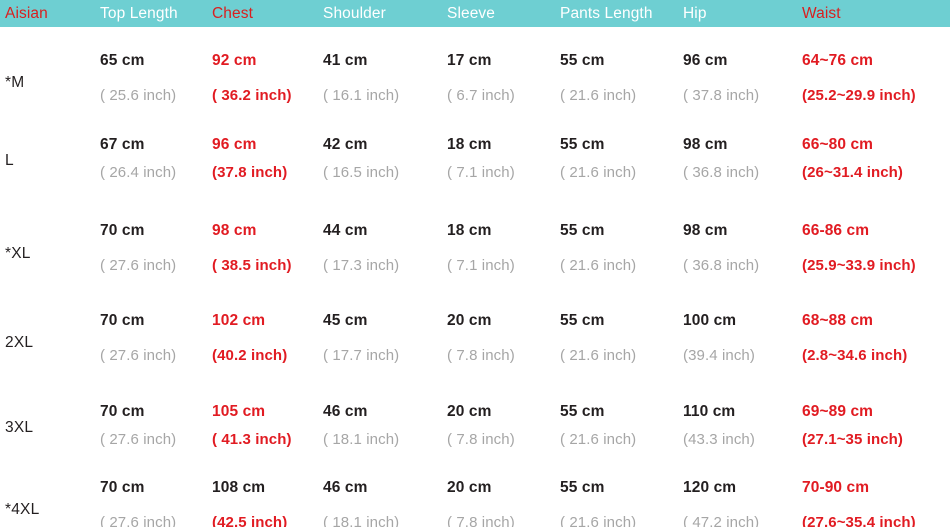  I want to click on size-label: L, so click(9, 160).